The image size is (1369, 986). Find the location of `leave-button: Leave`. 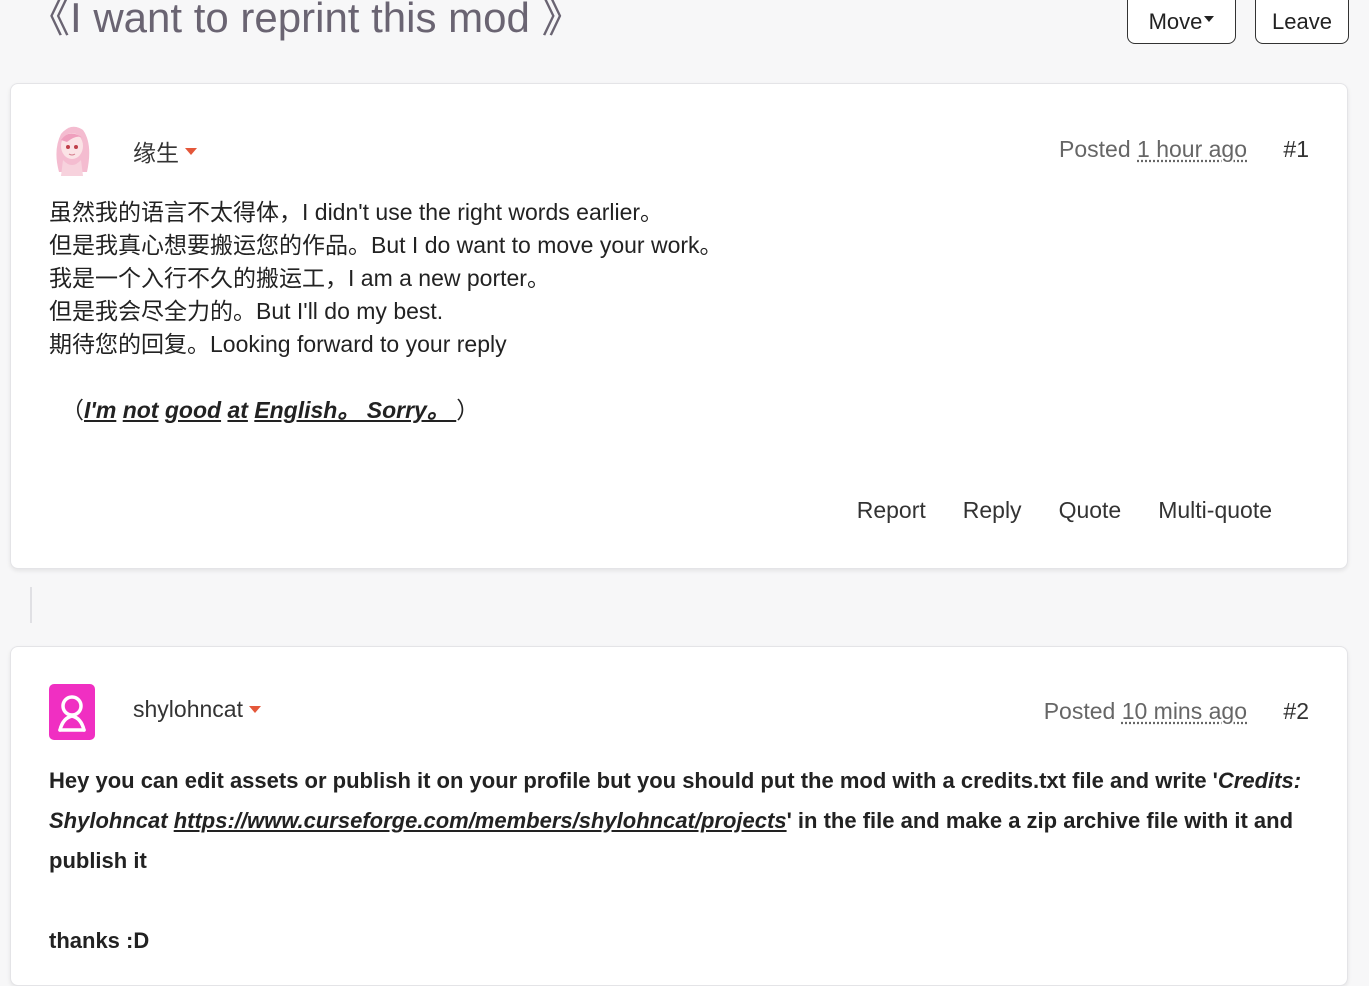

leave-button: Leave is located at coordinates (1302, 22).